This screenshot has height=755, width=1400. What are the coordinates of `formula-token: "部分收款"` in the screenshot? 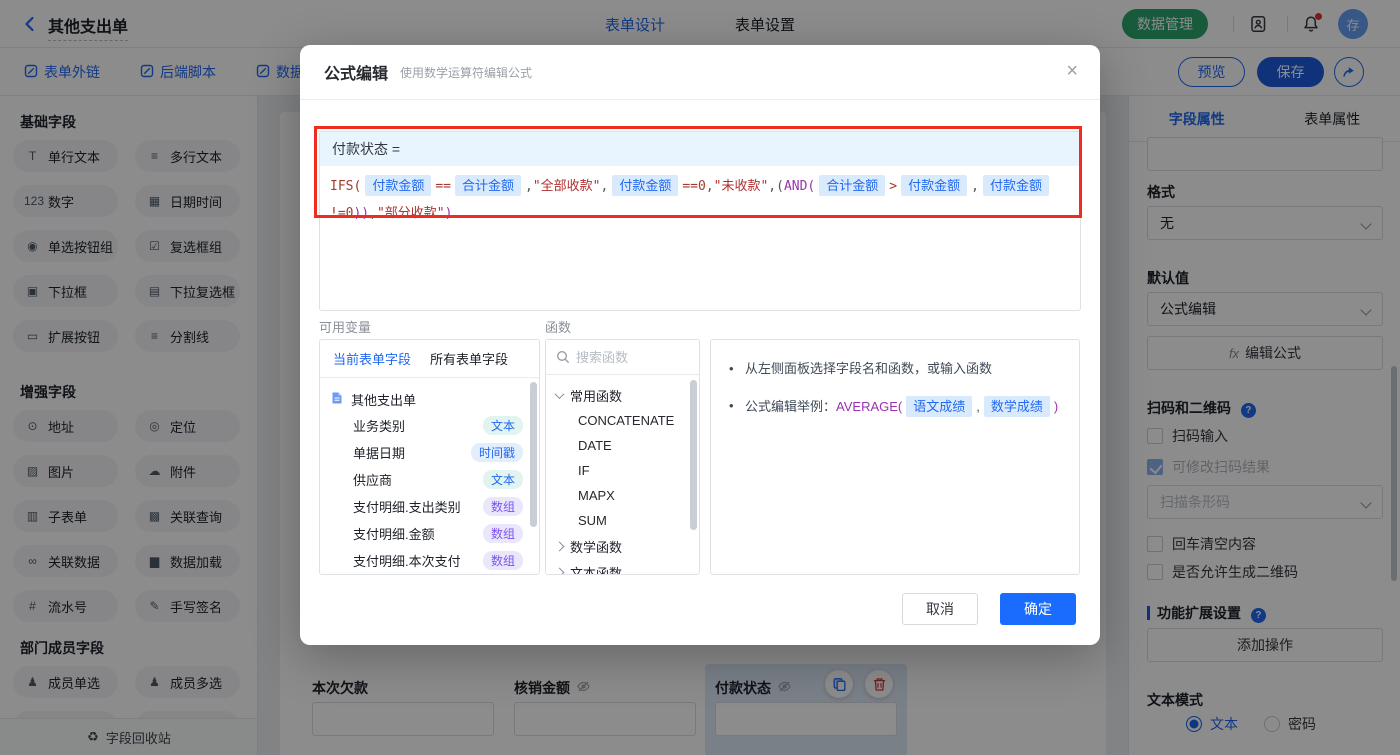 It's located at (410, 213).